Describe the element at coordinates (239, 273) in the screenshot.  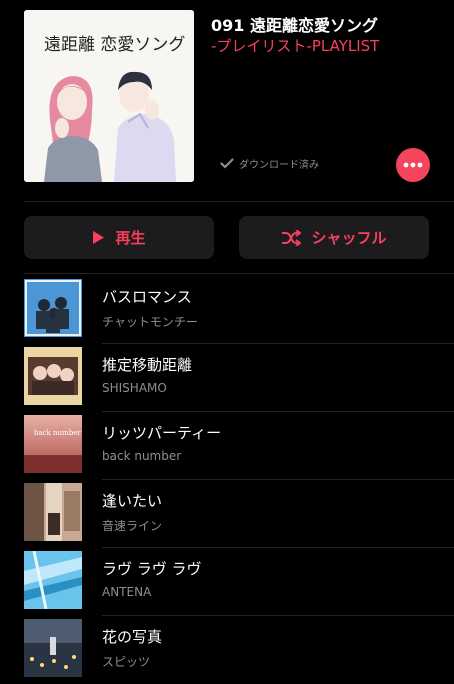
I see `actions-divider` at that location.